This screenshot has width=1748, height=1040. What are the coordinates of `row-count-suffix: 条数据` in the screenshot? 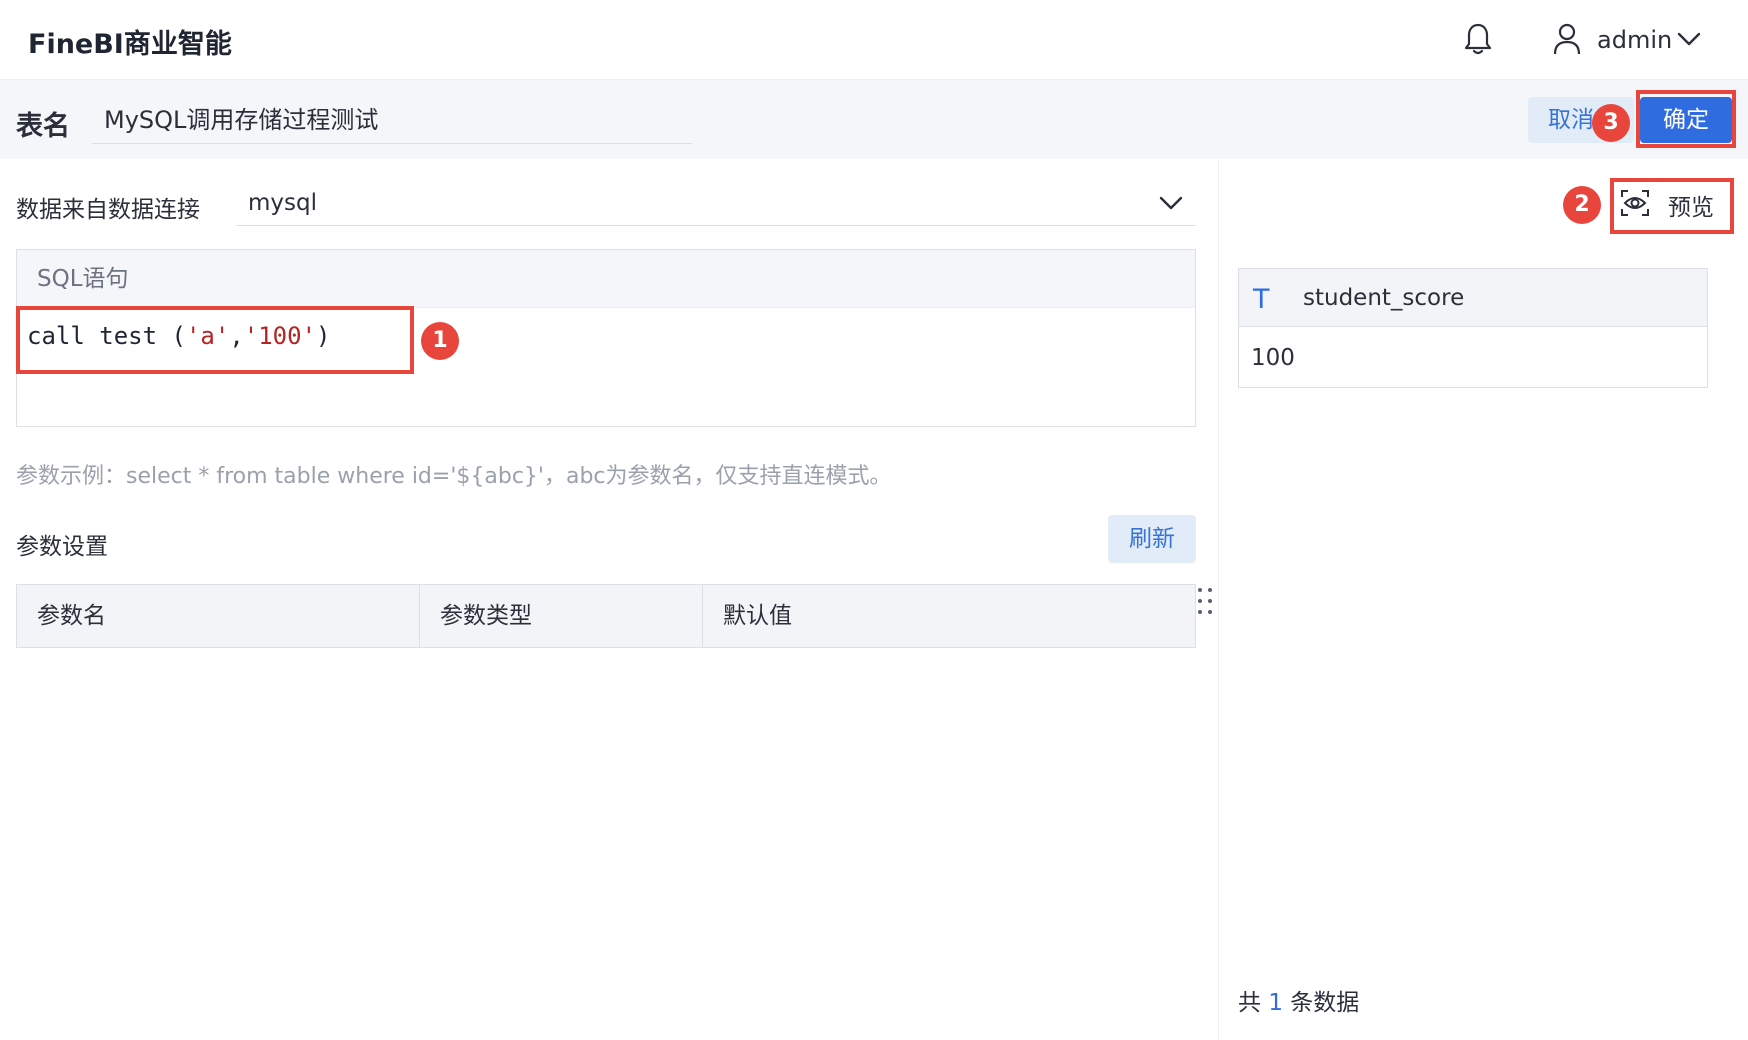 It's located at (1325, 1003).